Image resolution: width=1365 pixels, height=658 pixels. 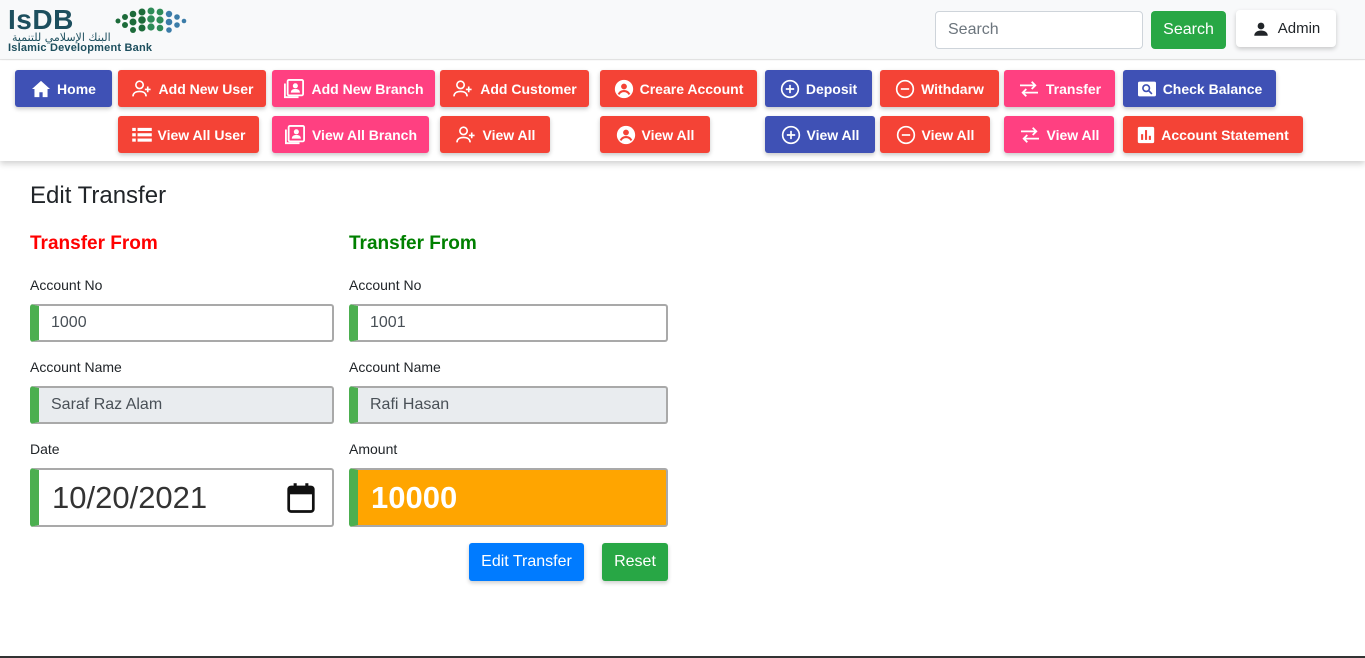 I want to click on view-all-transfer-button: View All, so click(x=1059, y=134).